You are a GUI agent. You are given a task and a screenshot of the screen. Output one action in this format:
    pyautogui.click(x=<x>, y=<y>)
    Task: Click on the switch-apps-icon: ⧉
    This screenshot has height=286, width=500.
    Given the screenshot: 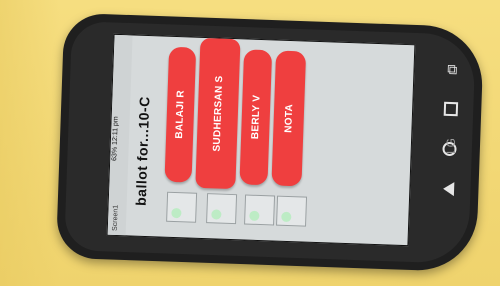 What is the action you would take?
    pyautogui.click(x=452, y=69)
    